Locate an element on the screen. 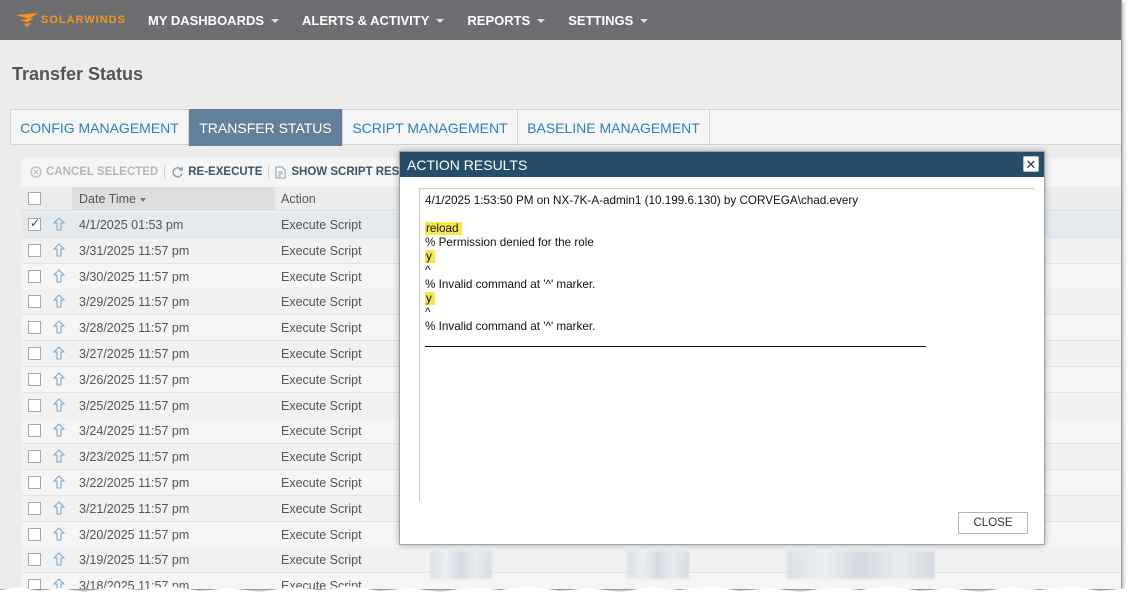  tab-baseline-management: BASELINE MANAGEMENT is located at coordinates (614, 127).